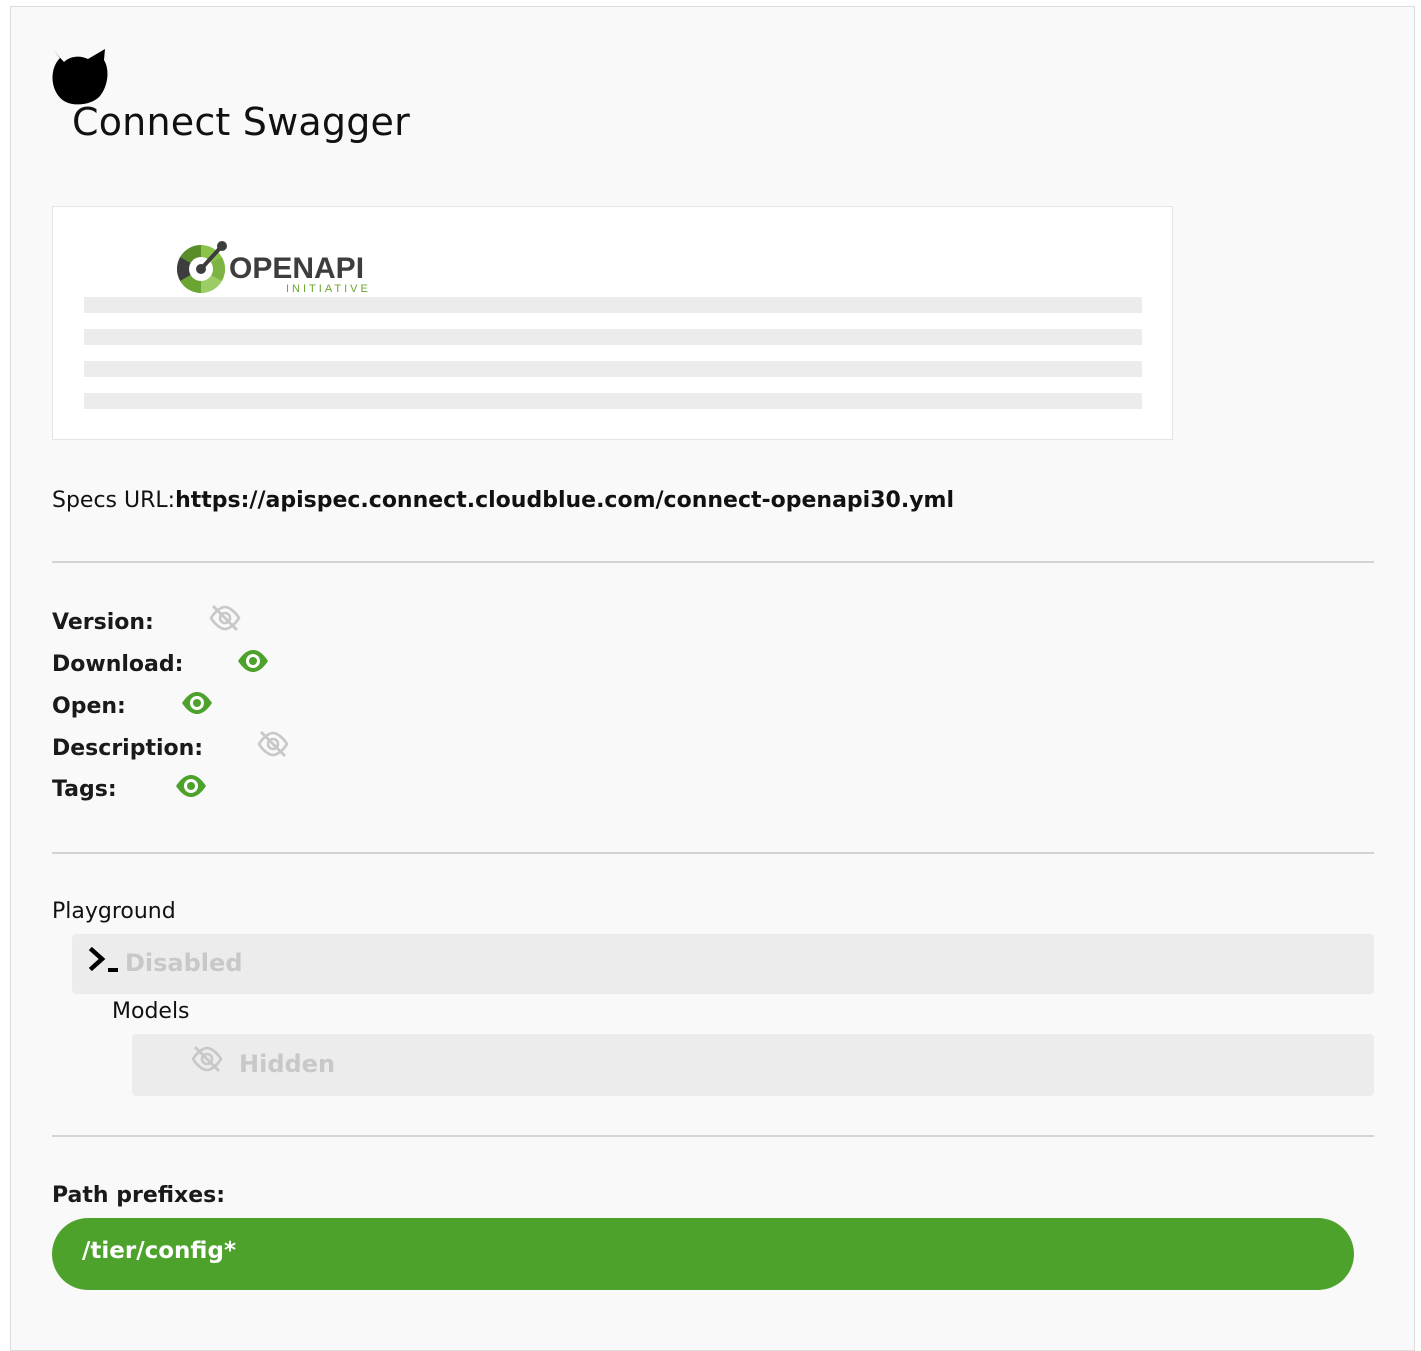 The height and width of the screenshot is (1351, 1421). Describe the element at coordinates (296, 268) in the screenshot. I see `openapi-brand-text: OPENAPI` at that location.